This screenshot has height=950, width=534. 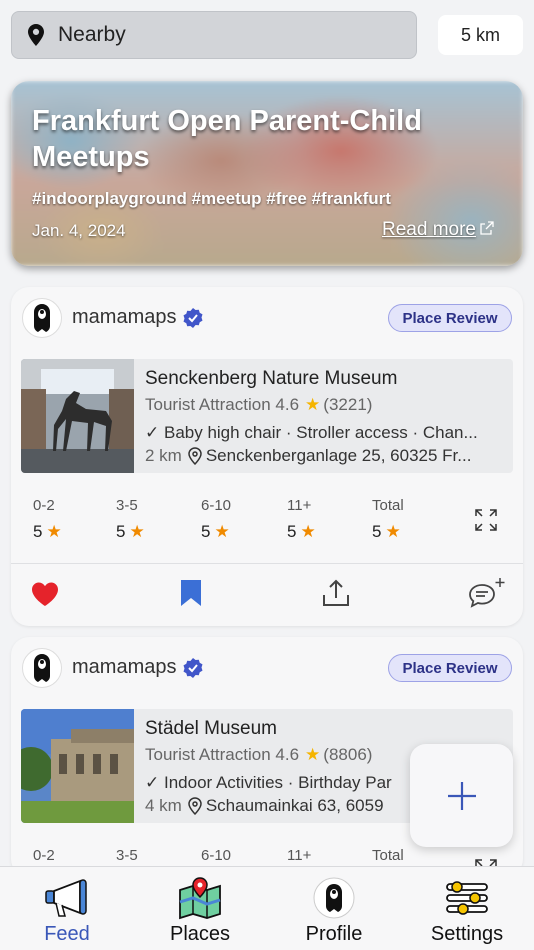 I want to click on place-address: Schaumainkai 63, 6059, so click(x=294, y=805).